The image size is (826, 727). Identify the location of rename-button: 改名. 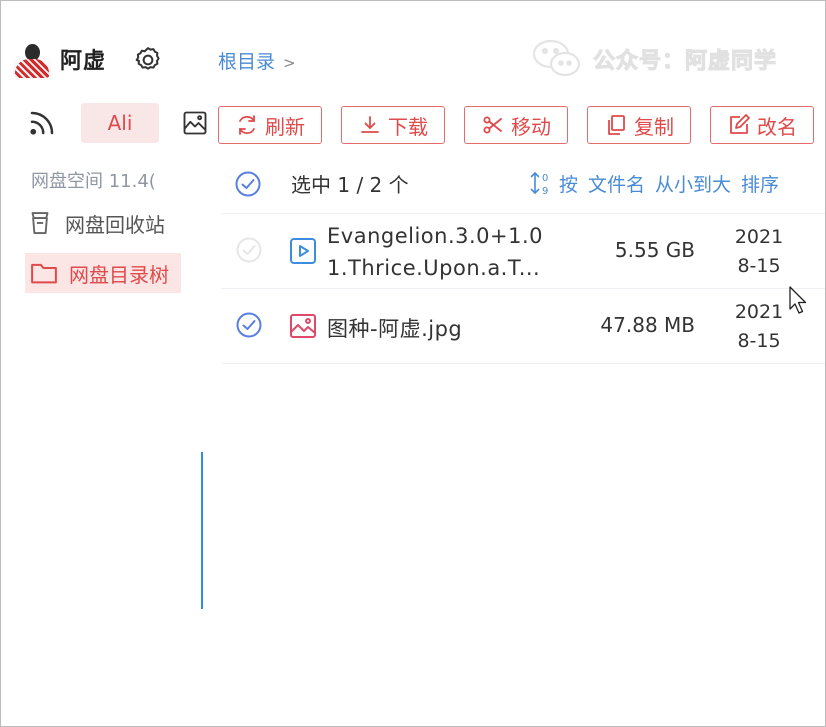
(762, 125).